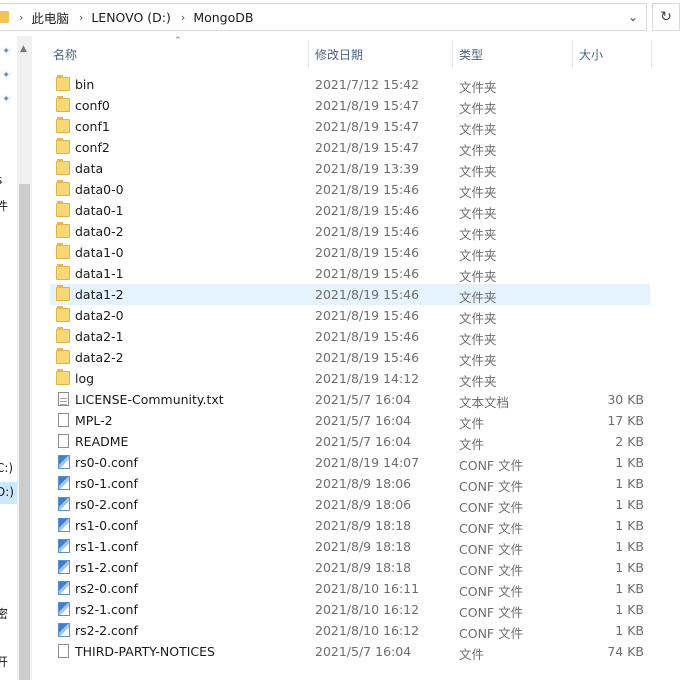  What do you see at coordinates (350, 336) in the screenshot?
I see `file-row: data2-1 2021/8/19 15:46 文件夹` at bounding box center [350, 336].